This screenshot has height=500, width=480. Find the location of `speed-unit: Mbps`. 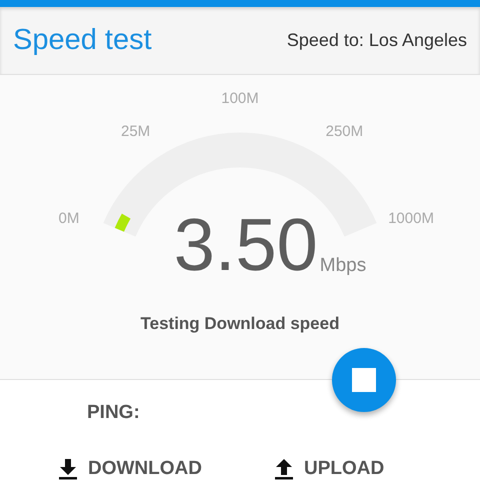

speed-unit: Mbps is located at coordinates (343, 266).